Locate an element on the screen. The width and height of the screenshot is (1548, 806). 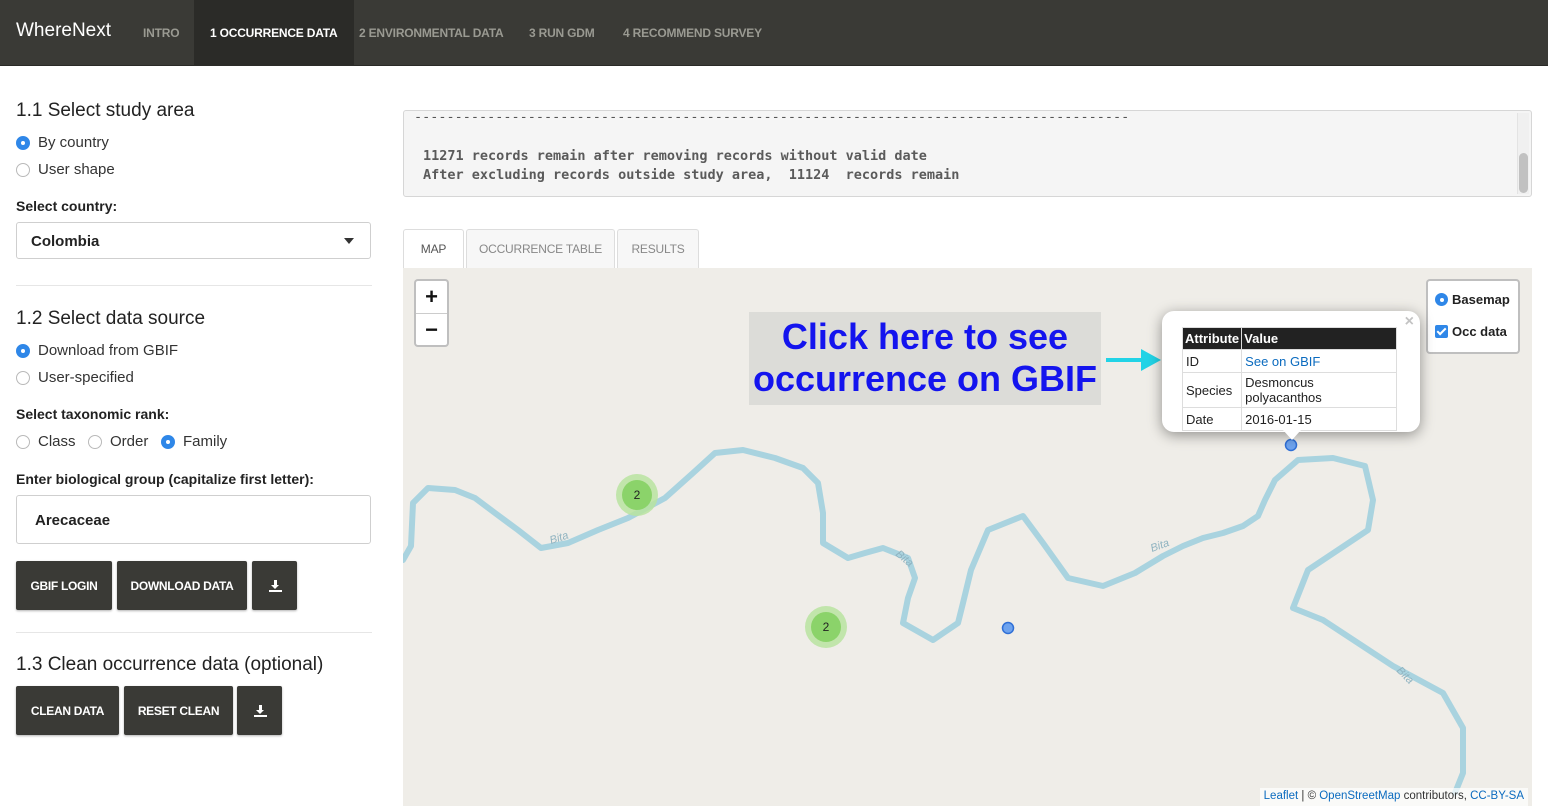
radio-user-specified: User-specified is located at coordinates (75, 377).